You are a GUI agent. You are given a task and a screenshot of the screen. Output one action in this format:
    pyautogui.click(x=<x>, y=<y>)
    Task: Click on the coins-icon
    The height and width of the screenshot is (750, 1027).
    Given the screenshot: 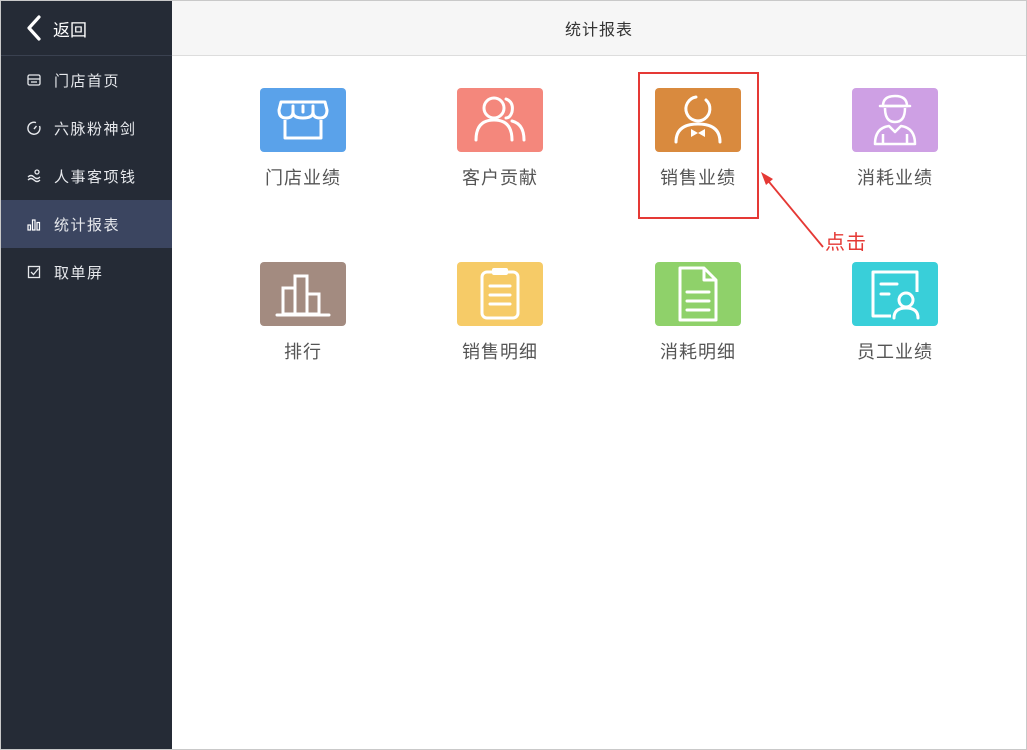 What is the action you would take?
    pyautogui.click(x=34, y=176)
    